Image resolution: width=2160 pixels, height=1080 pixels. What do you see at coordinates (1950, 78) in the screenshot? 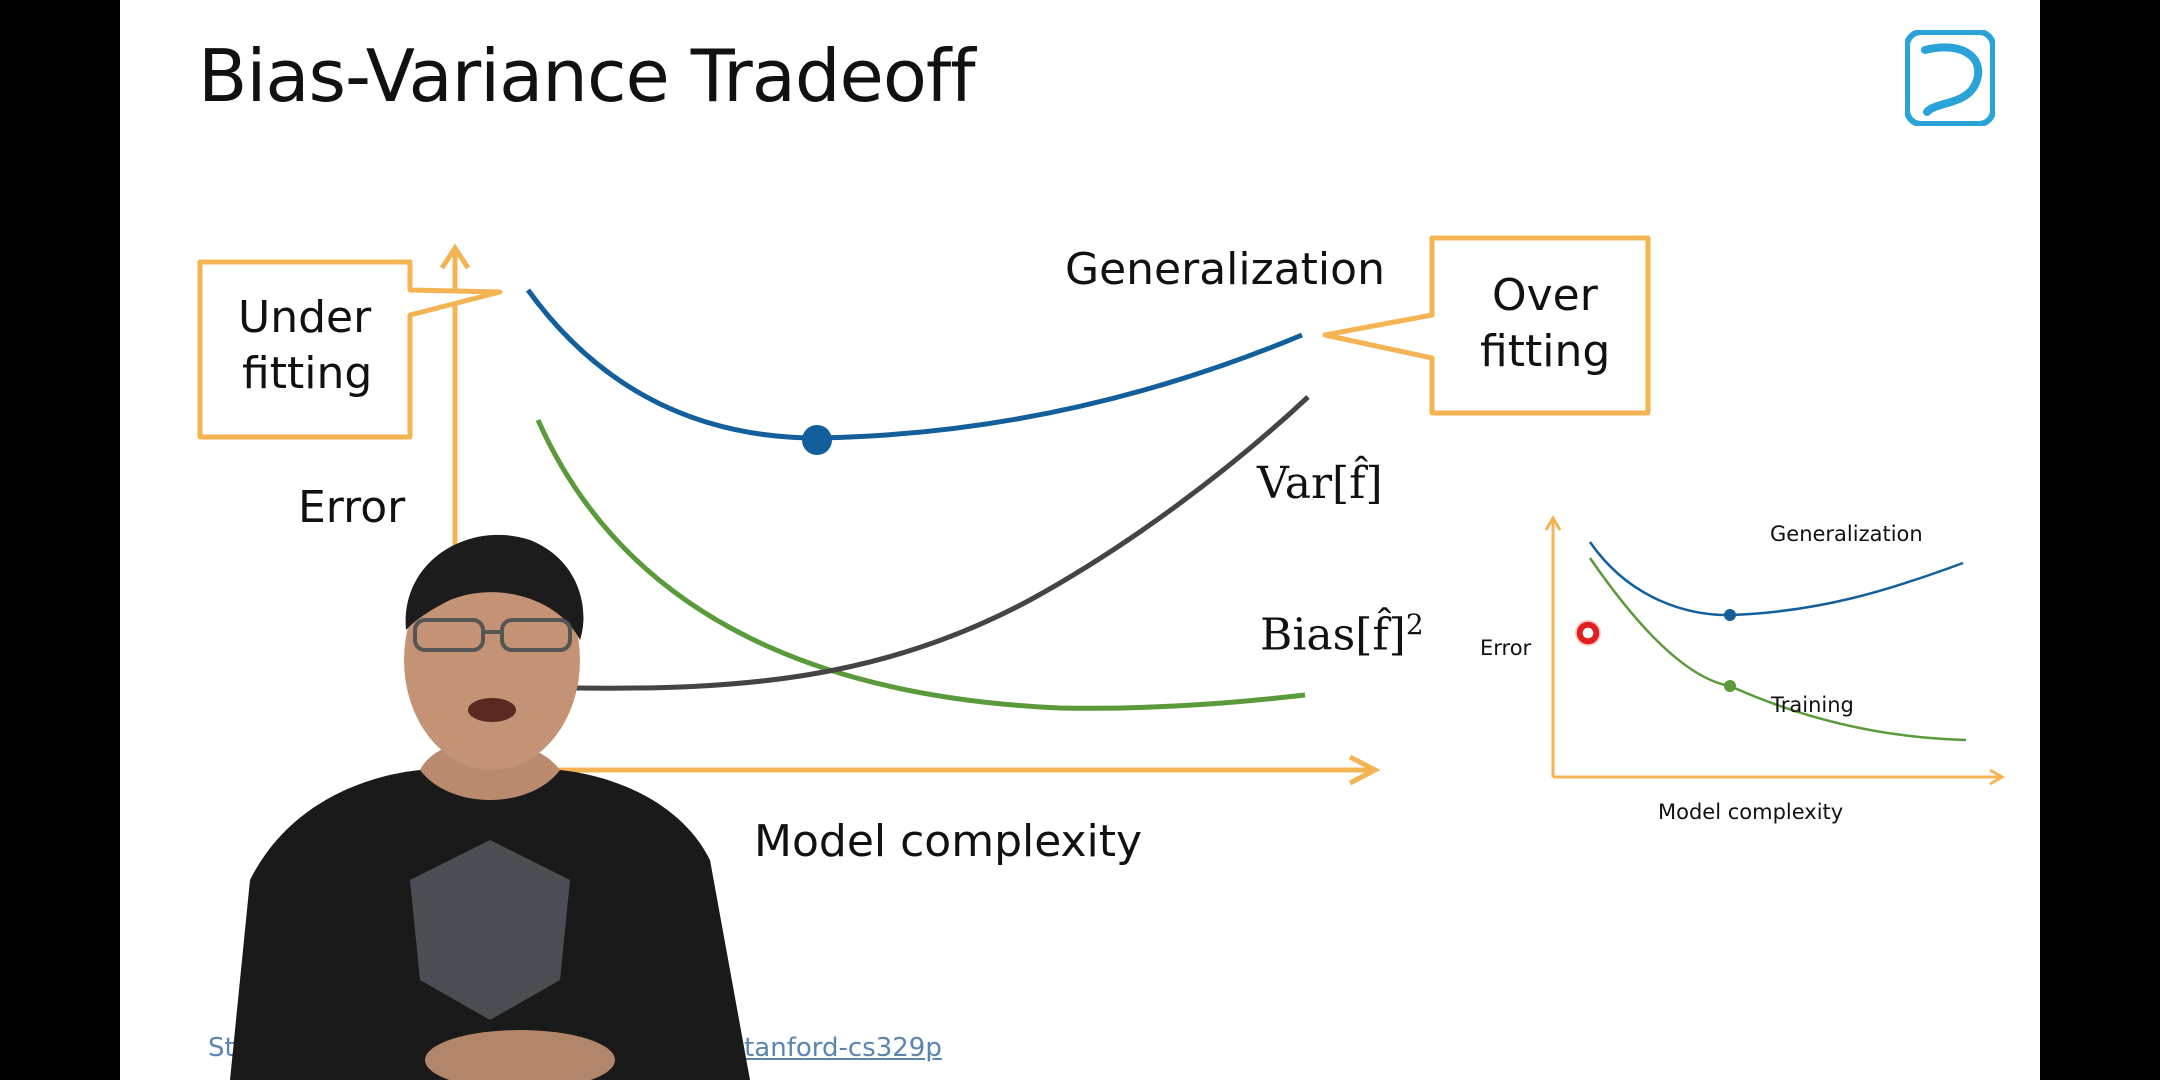
I see `bilibili-logo-icon` at bounding box center [1950, 78].